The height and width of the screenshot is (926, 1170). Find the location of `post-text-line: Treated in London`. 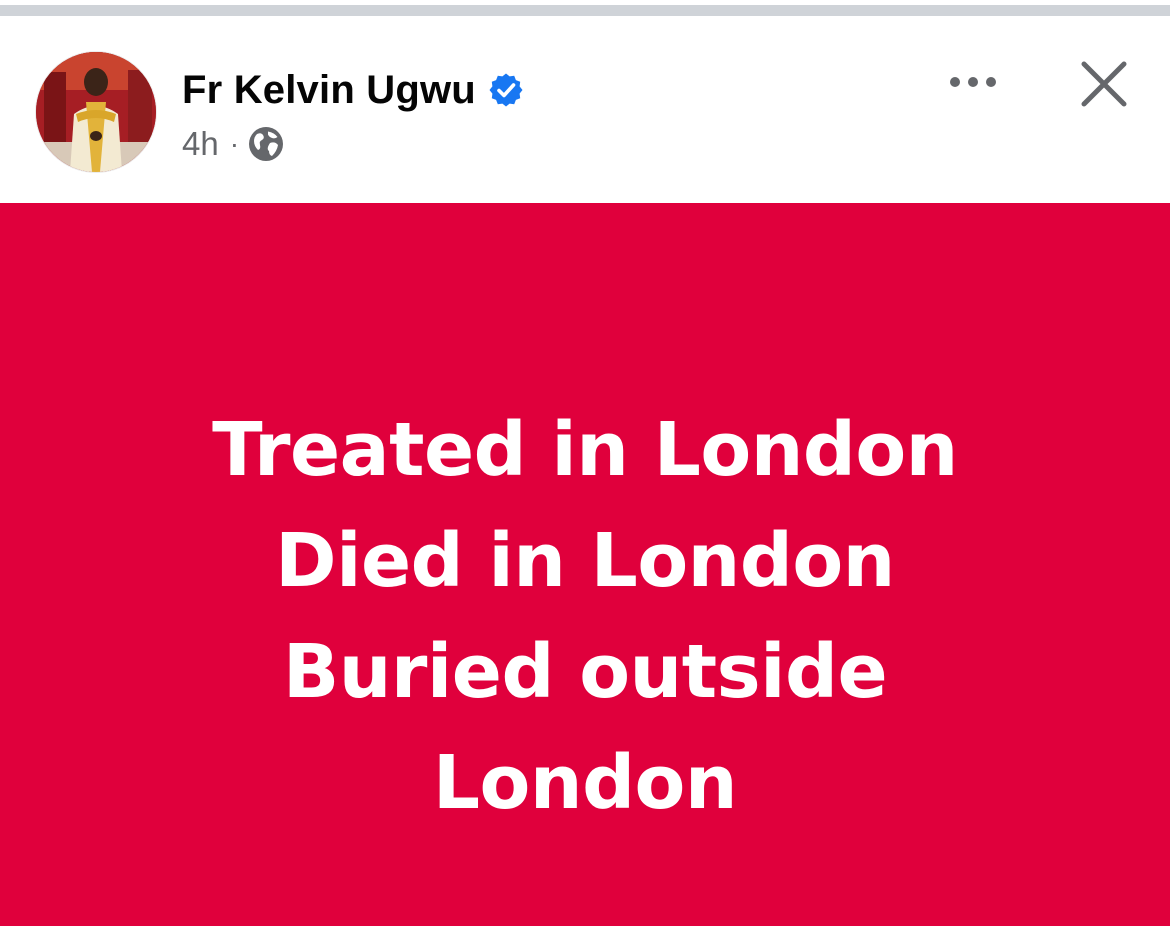

post-text-line: Treated in London is located at coordinates (585, 450).